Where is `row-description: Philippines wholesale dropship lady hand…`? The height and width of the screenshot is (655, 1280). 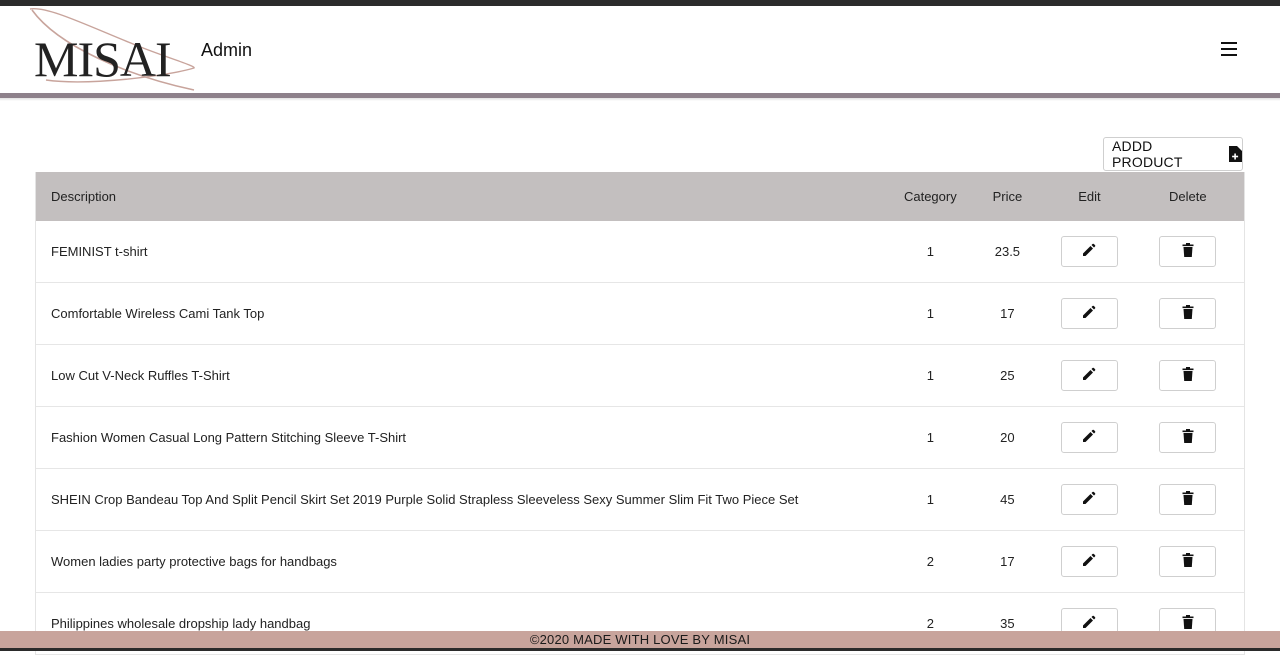 row-description: Philippines wholesale dropship lady hand… is located at coordinates (181, 623).